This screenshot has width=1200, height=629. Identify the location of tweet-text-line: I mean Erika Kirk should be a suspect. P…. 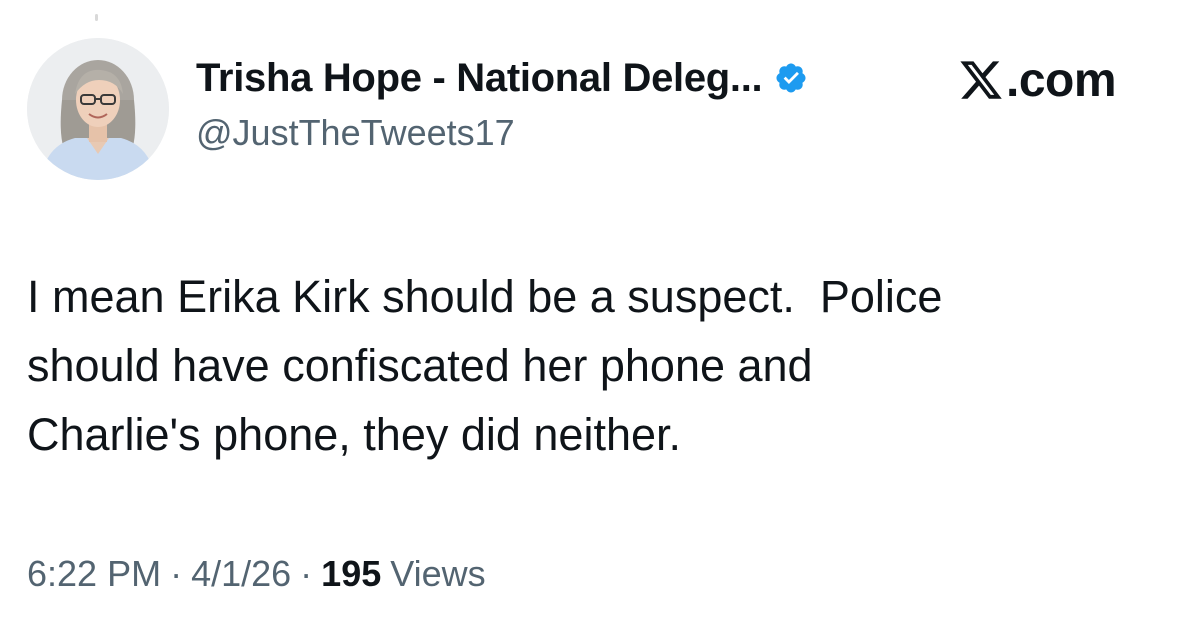
(485, 296).